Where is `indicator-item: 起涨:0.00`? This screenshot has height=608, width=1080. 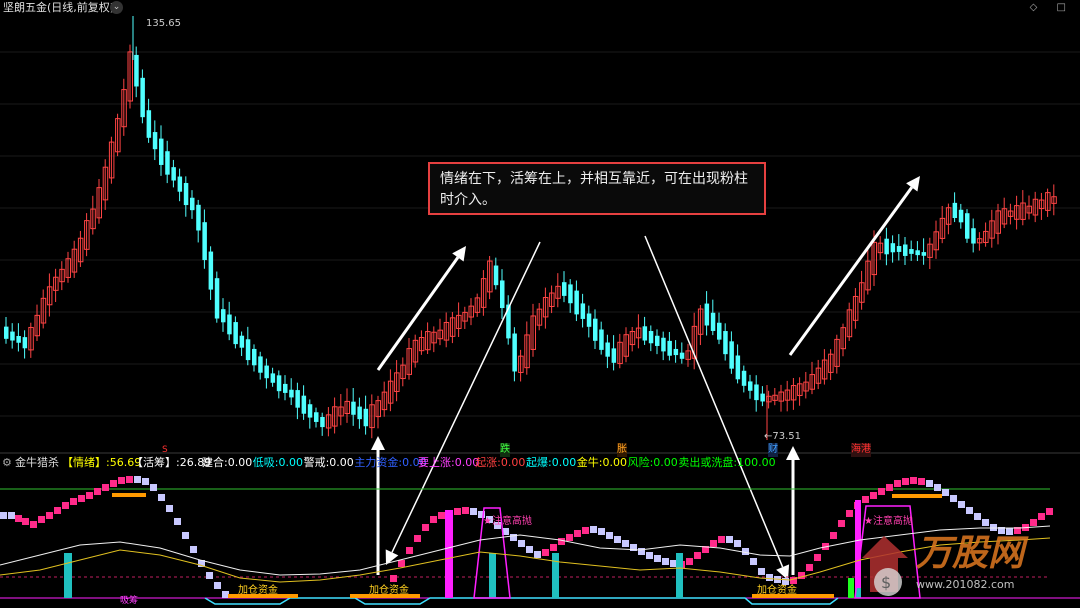 indicator-item: 起涨:0.00 is located at coordinates (500, 462).